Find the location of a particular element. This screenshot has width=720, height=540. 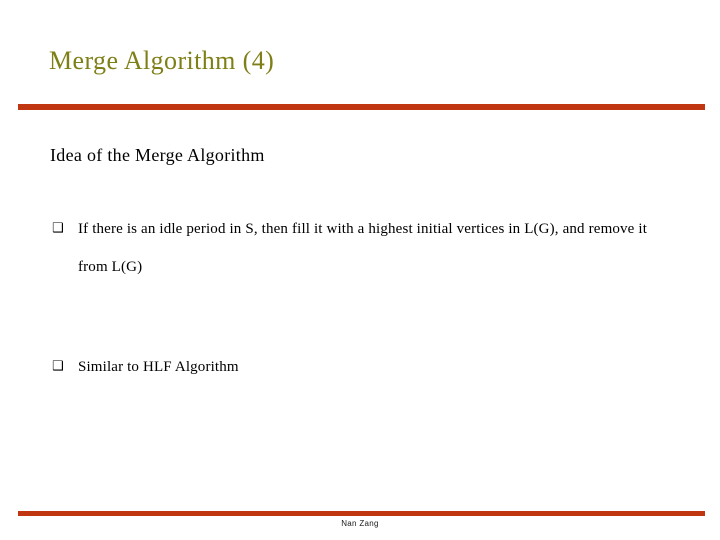

list-item: ❑ Similar to HLF Algorithm is located at coordinates (360, 367).